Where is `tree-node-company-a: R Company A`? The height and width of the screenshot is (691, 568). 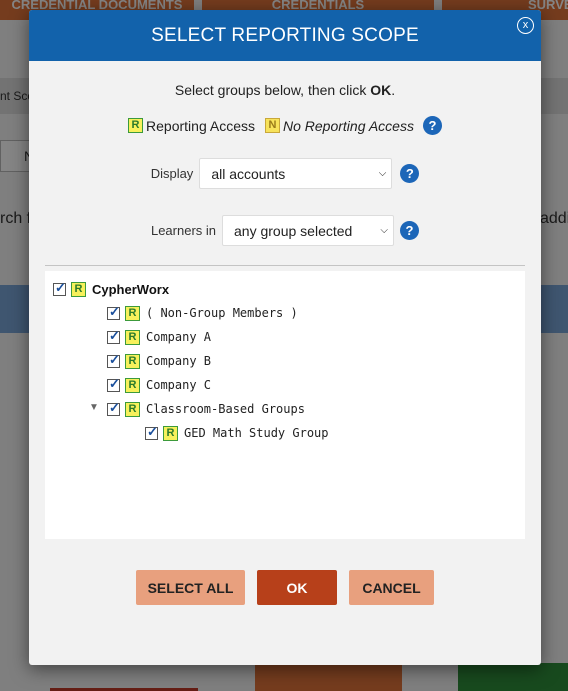
tree-node-company-a: R Company A is located at coordinates (159, 337).